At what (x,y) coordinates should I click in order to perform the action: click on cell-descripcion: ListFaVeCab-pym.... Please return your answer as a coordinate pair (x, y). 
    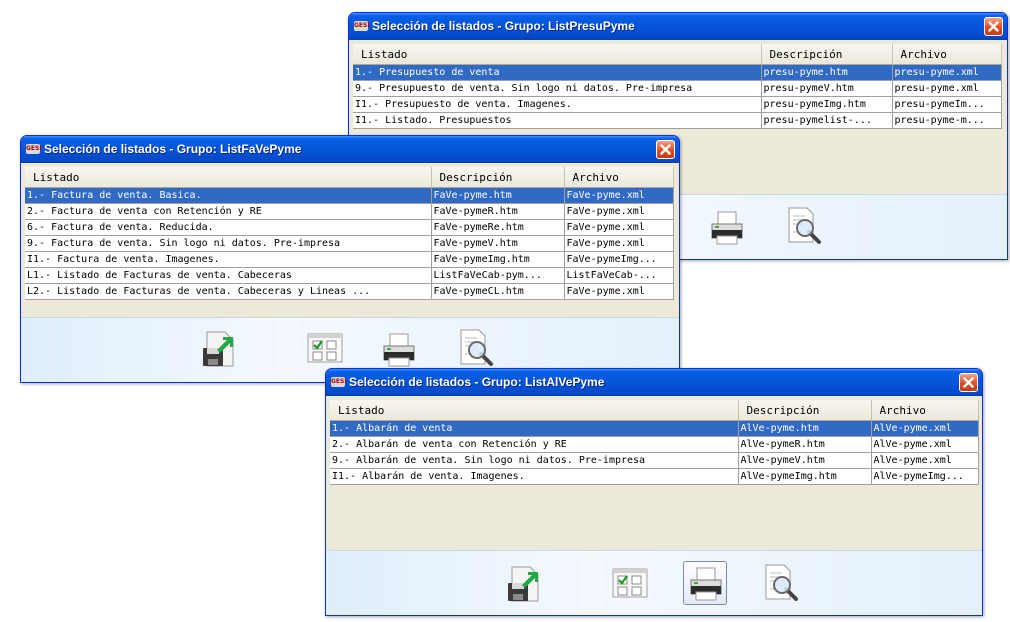
    Looking at the image, I should click on (498, 275).